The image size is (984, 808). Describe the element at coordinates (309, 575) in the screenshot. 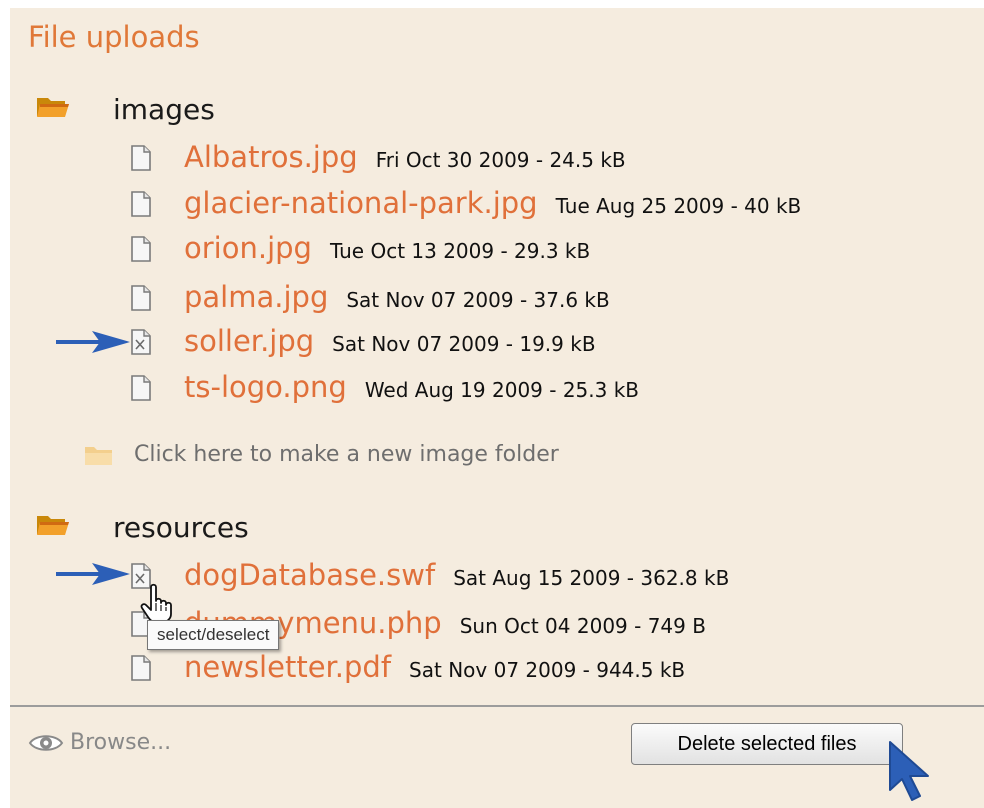

I see `file-link-dogdatabase: dogDatabase.swf` at that location.